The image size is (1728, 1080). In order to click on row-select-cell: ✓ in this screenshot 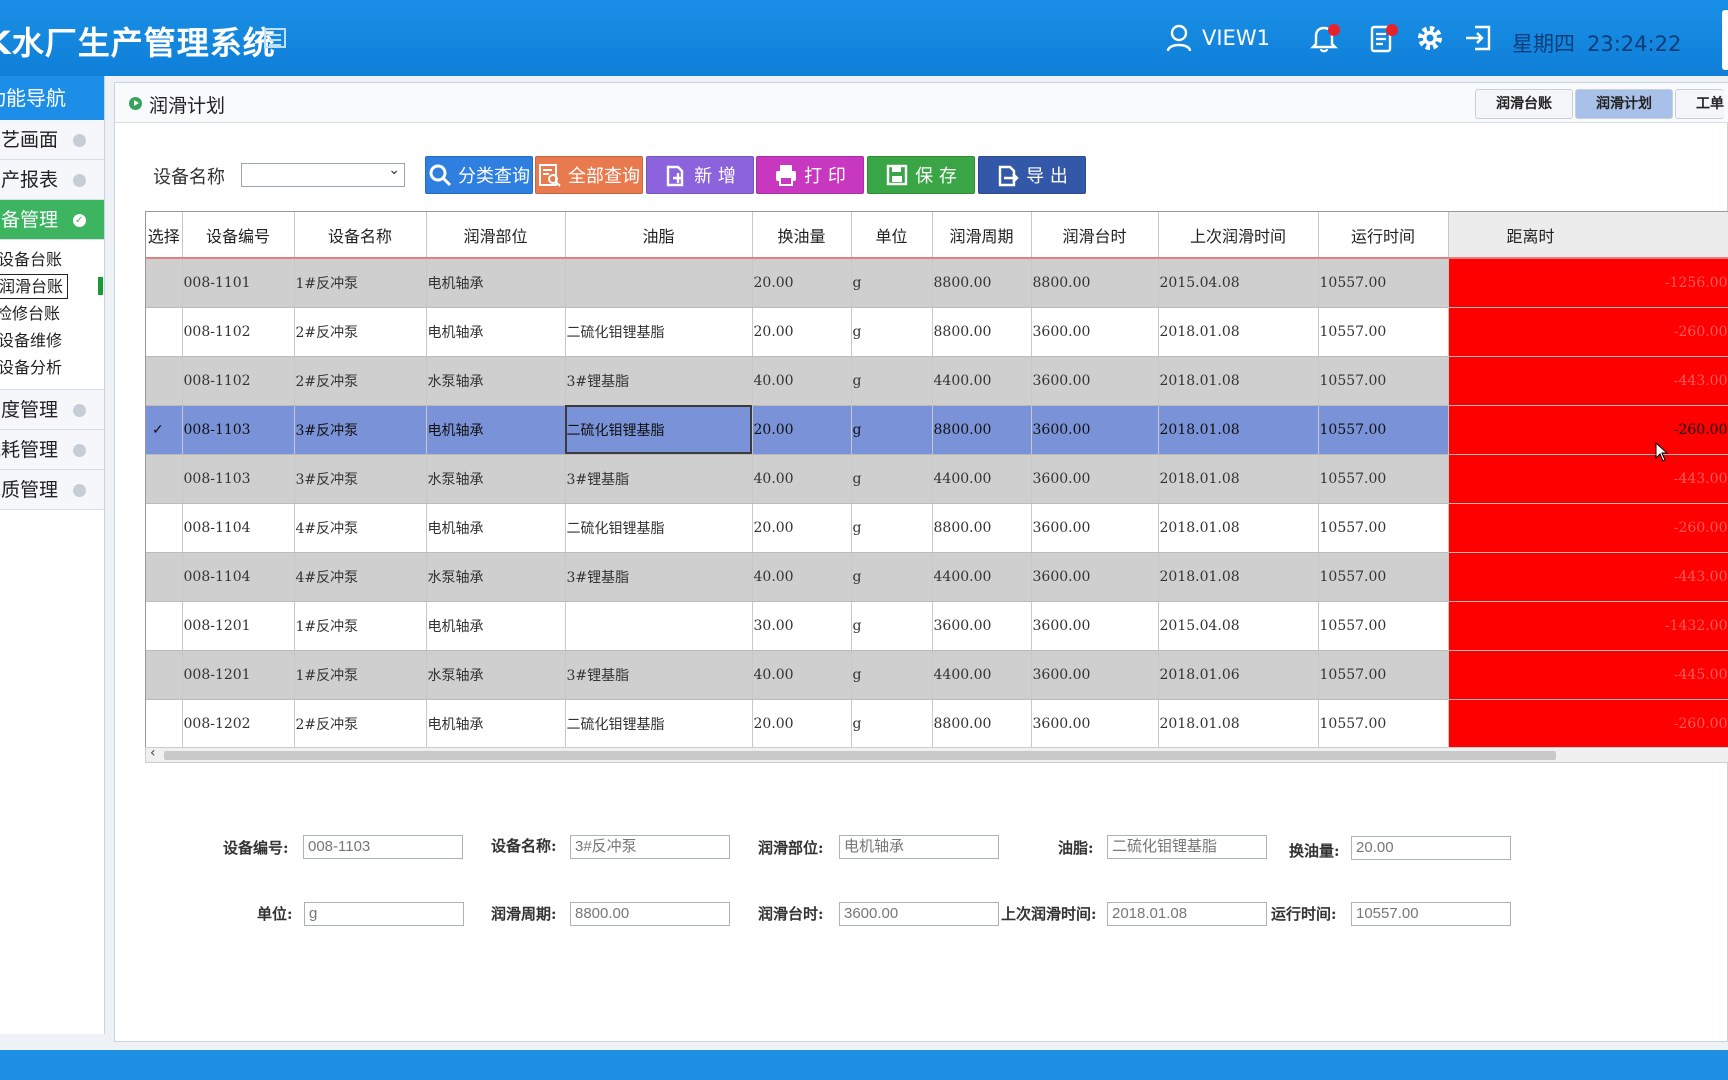, I will do `click(164, 430)`.